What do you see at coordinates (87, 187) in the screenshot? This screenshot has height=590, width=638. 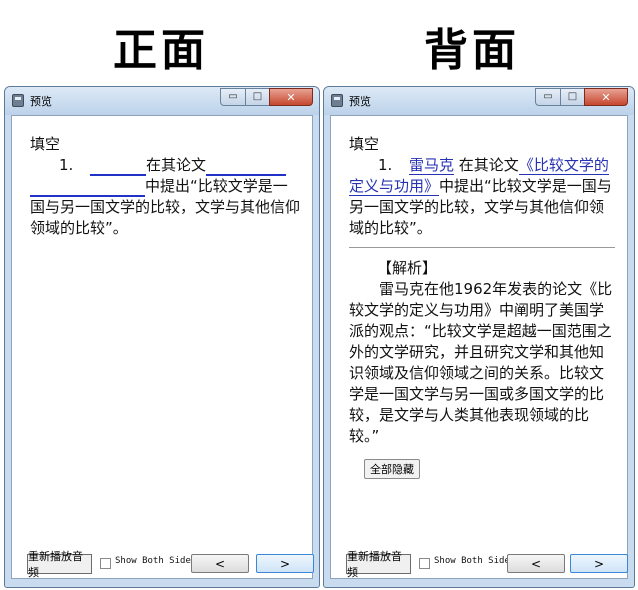 I see `blank-2b` at bounding box center [87, 187].